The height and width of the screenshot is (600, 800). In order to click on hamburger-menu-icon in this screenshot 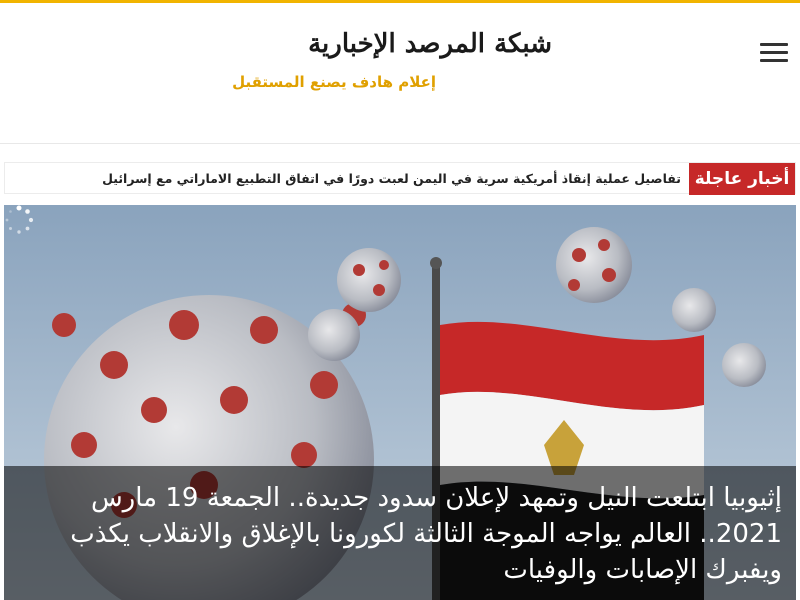, I will do `click(775, 54)`.